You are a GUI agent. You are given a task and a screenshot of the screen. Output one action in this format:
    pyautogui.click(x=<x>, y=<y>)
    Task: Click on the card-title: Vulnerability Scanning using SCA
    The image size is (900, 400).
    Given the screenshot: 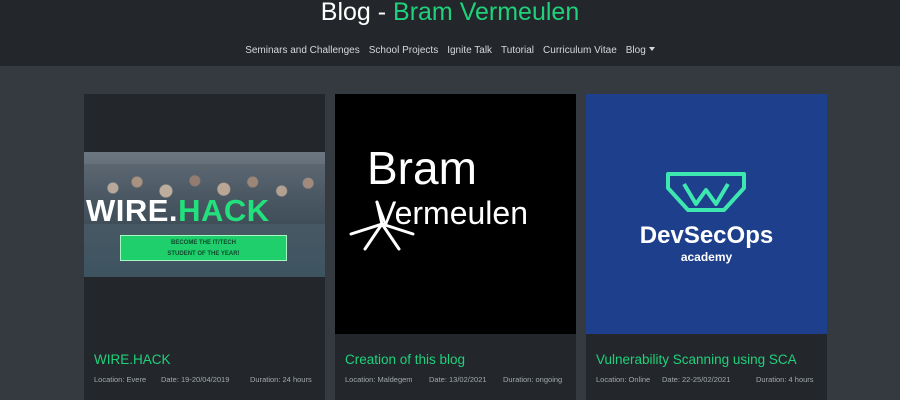 What is the action you would take?
    pyautogui.click(x=696, y=359)
    